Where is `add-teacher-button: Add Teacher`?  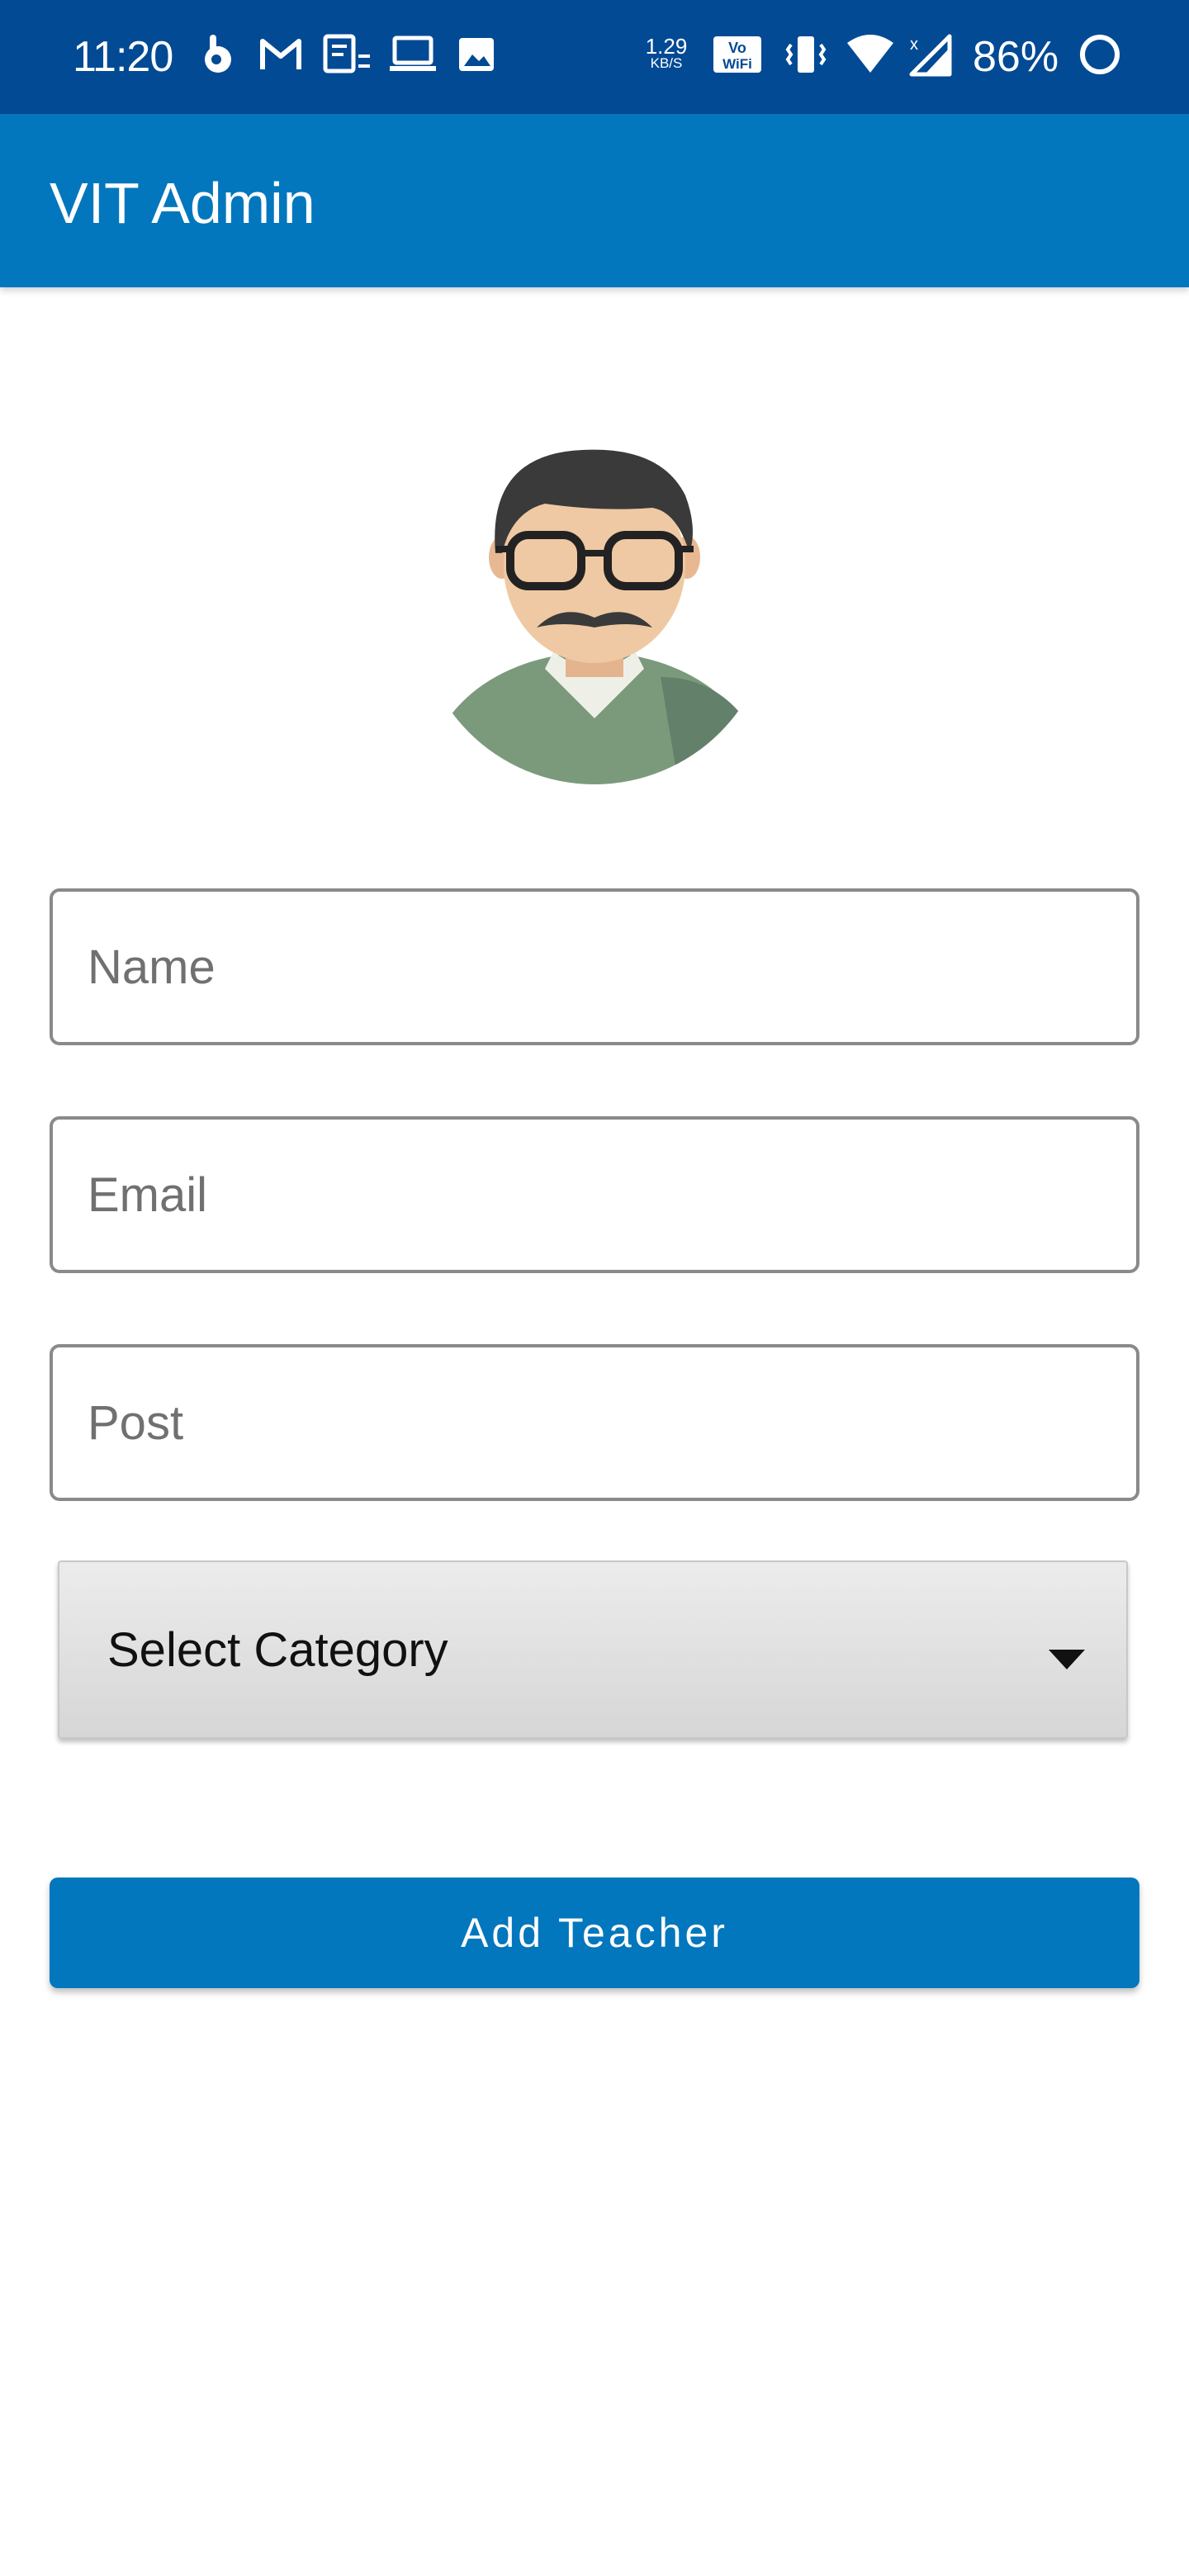
add-teacher-button: Add Teacher is located at coordinates (594, 1933).